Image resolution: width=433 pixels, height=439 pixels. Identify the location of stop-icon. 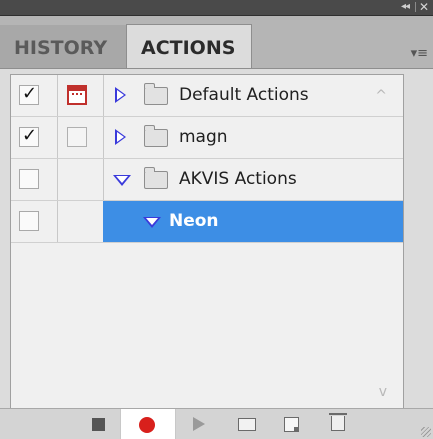
(98, 424).